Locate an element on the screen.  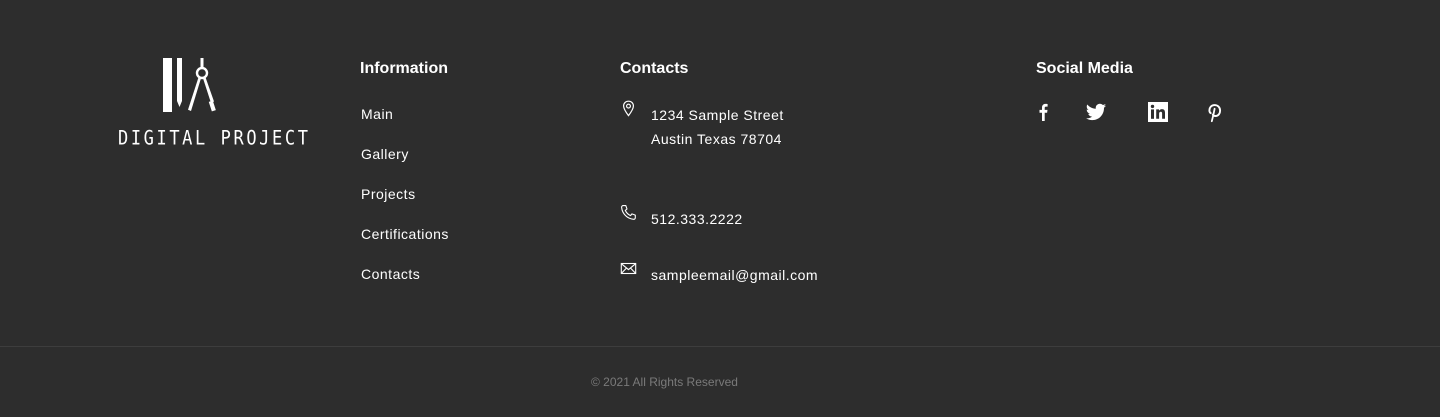
contact-address: 1234 Sample Street Austin Texas 78704 is located at coordinates (702, 125).